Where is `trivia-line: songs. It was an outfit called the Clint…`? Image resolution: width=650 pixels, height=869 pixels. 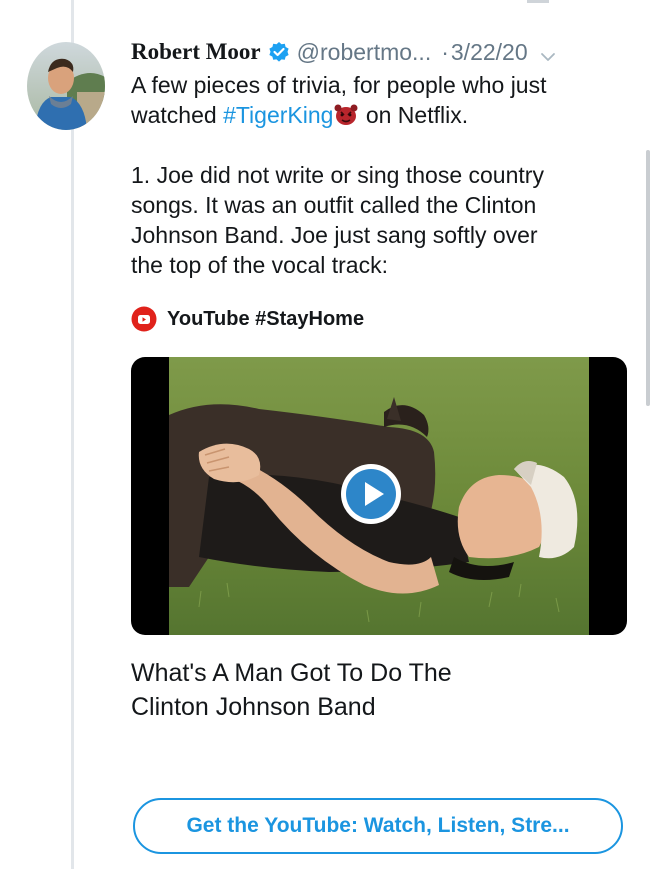 trivia-line: songs. It was an outfit called the Clint… is located at coordinates (334, 205).